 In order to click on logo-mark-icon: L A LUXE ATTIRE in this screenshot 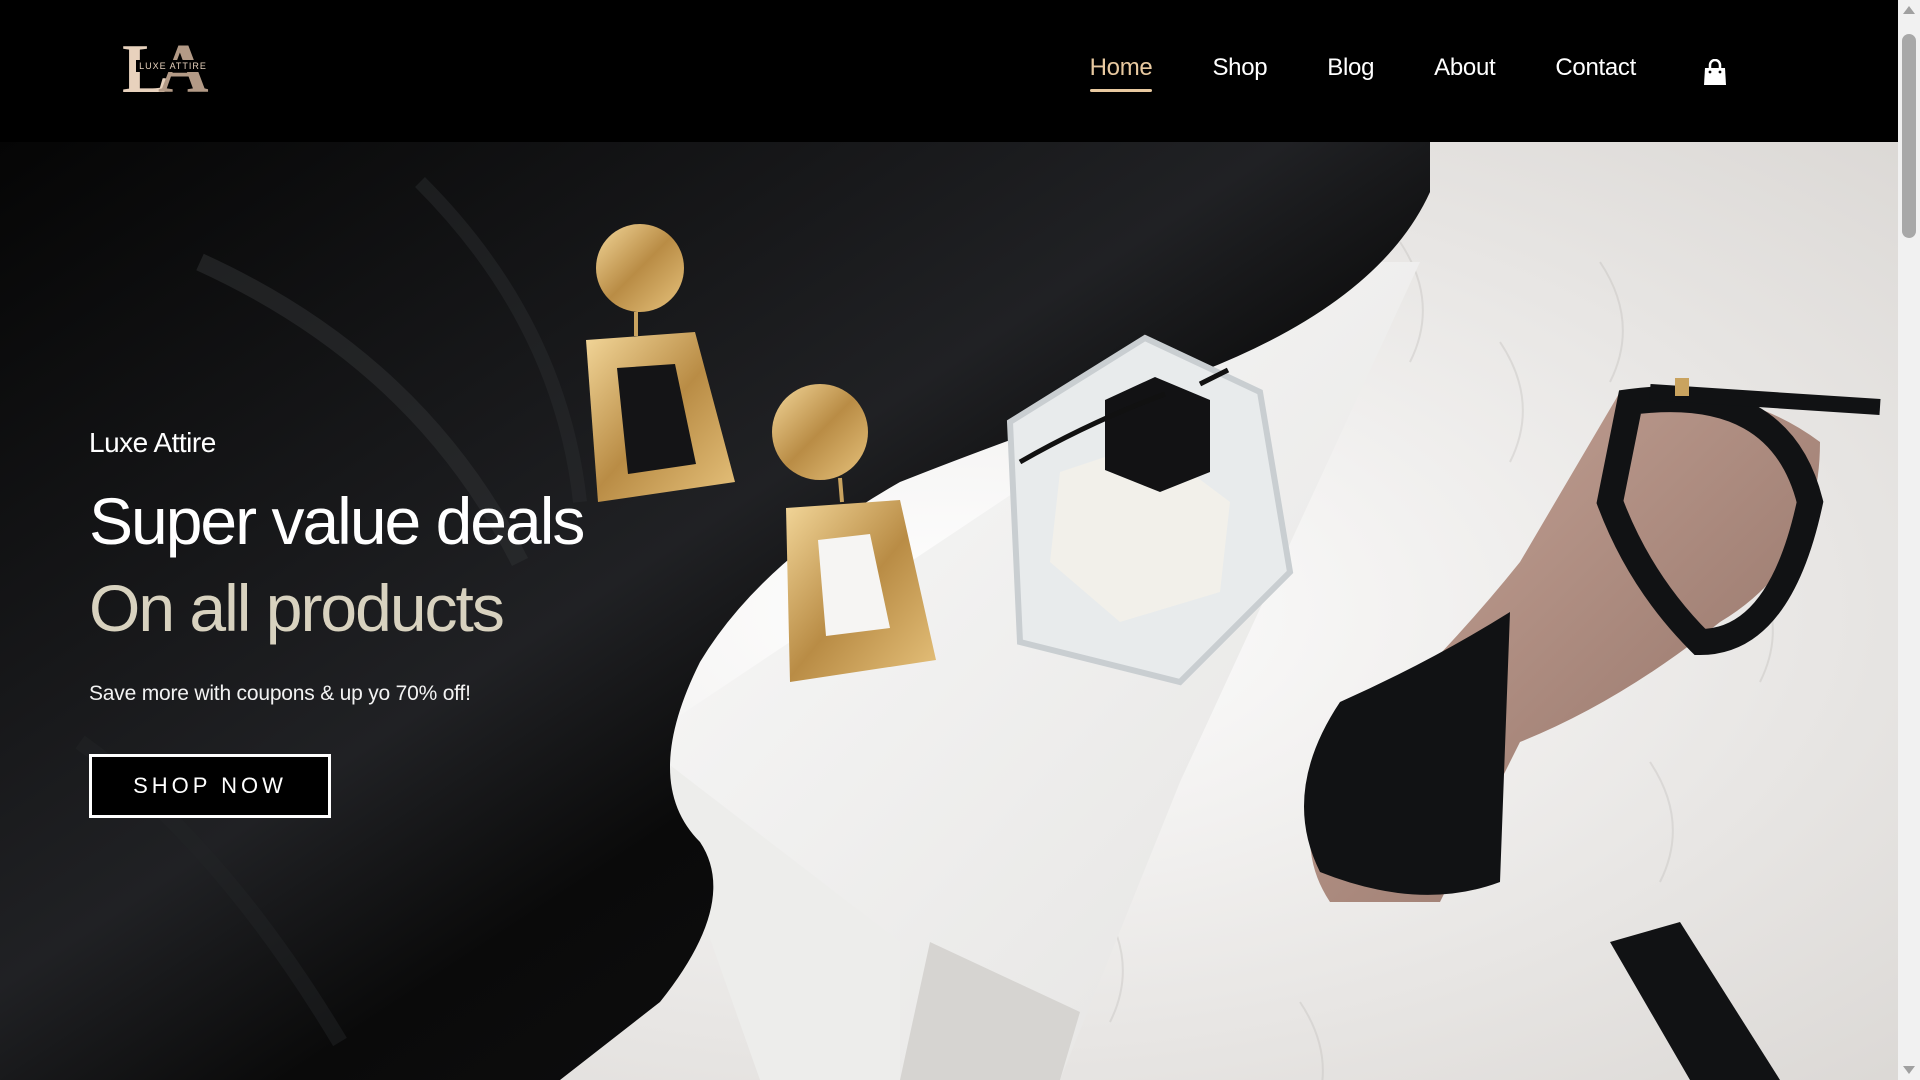, I will do `click(166, 69)`.